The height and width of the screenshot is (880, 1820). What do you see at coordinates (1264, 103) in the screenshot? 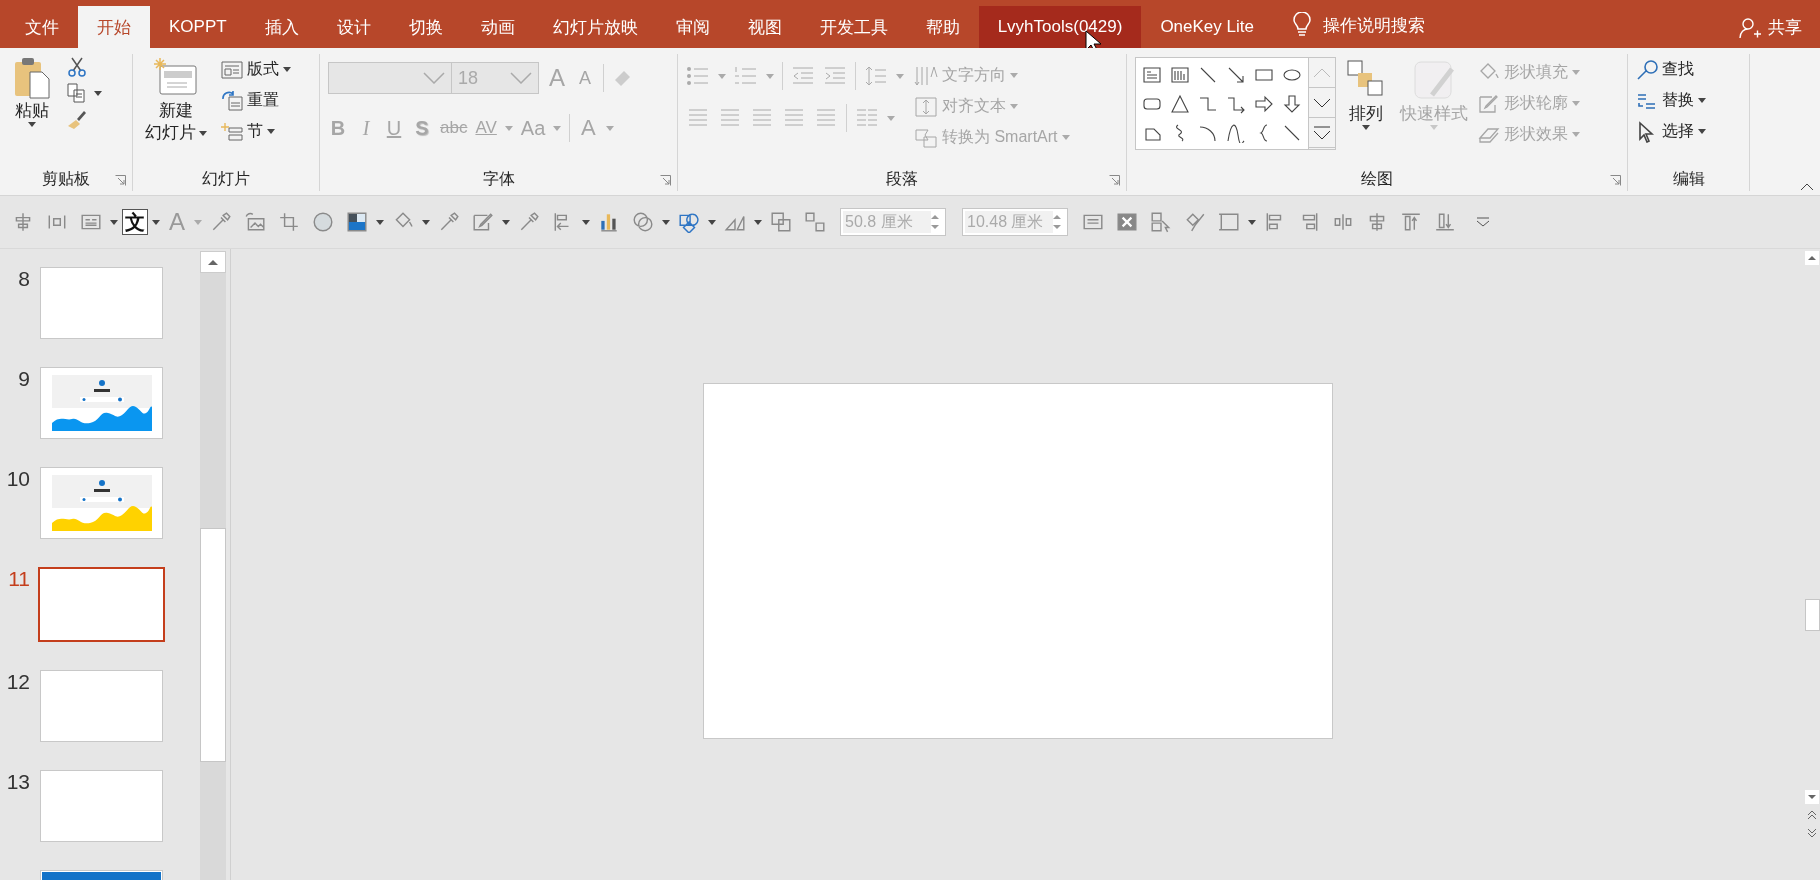
I see `right-arrow-icon` at bounding box center [1264, 103].